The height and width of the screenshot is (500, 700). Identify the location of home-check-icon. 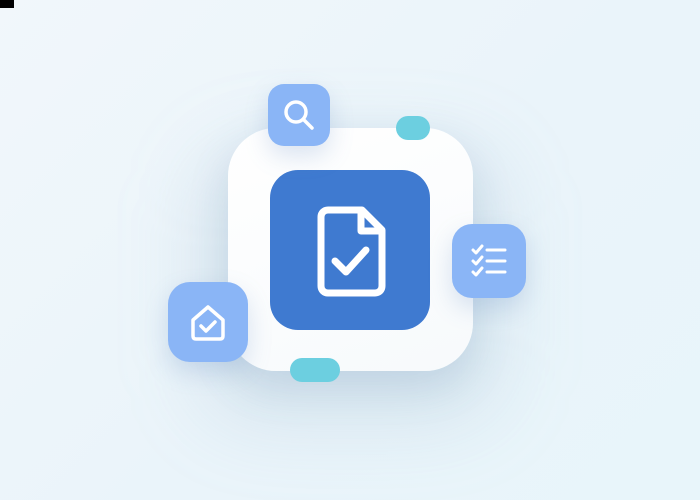
(208, 322).